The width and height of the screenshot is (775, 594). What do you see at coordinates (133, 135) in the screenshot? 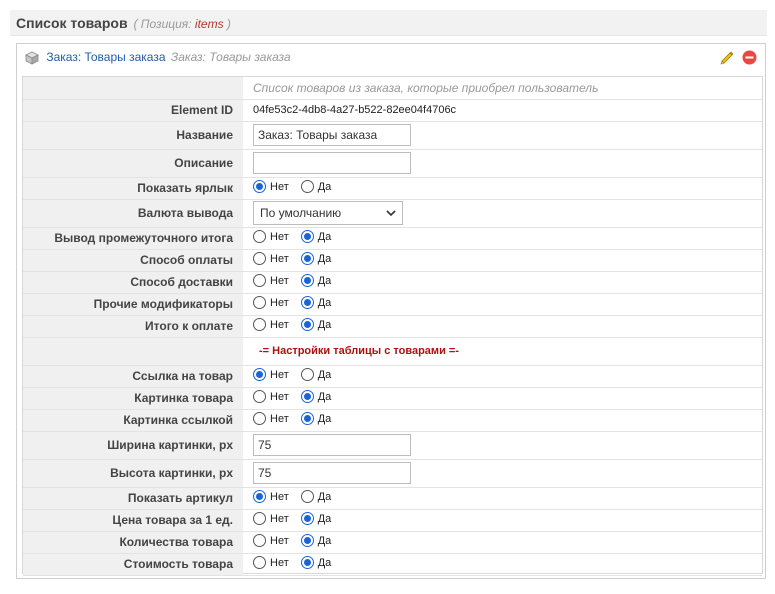
I see `name-label: Название` at bounding box center [133, 135].